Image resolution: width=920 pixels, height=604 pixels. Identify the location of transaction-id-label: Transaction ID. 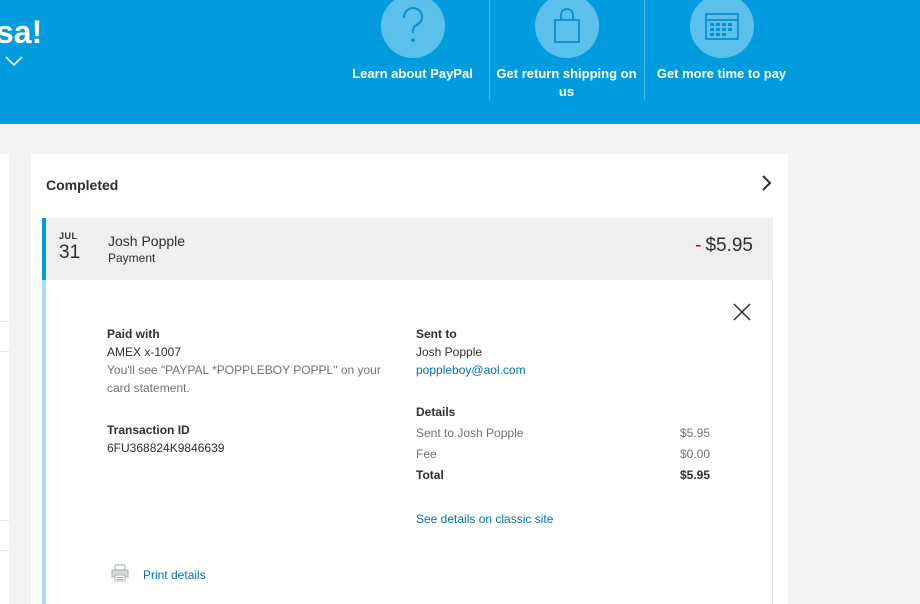
(148, 430).